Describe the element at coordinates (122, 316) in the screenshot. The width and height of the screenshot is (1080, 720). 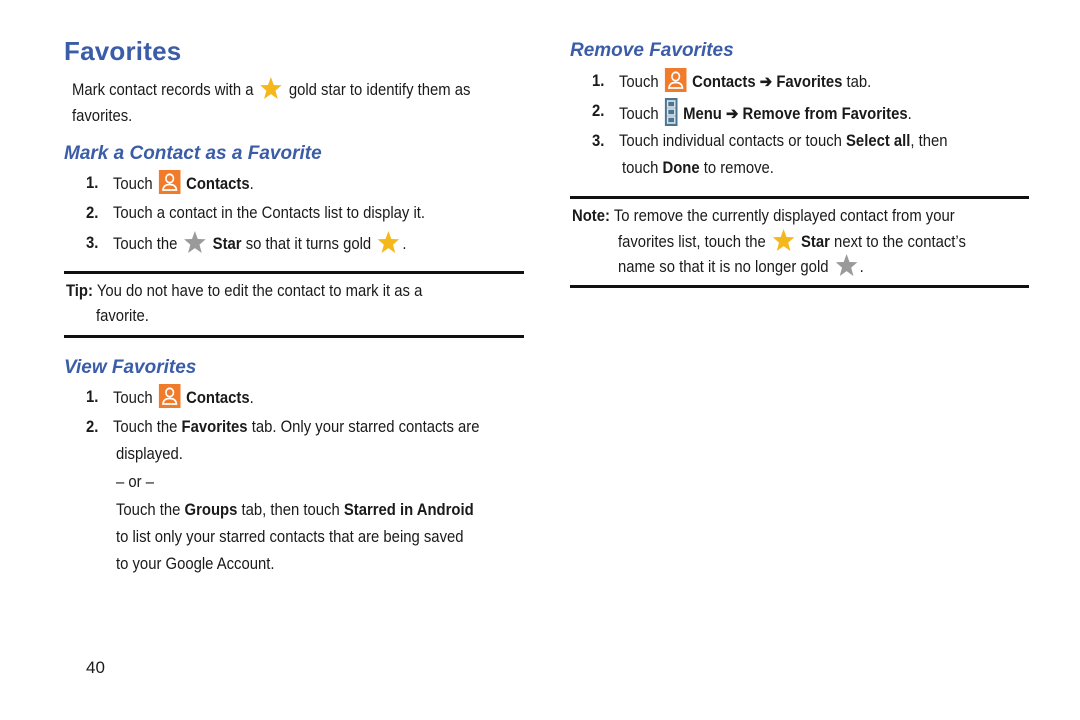
I see `tip-line-2: favorite.` at that location.